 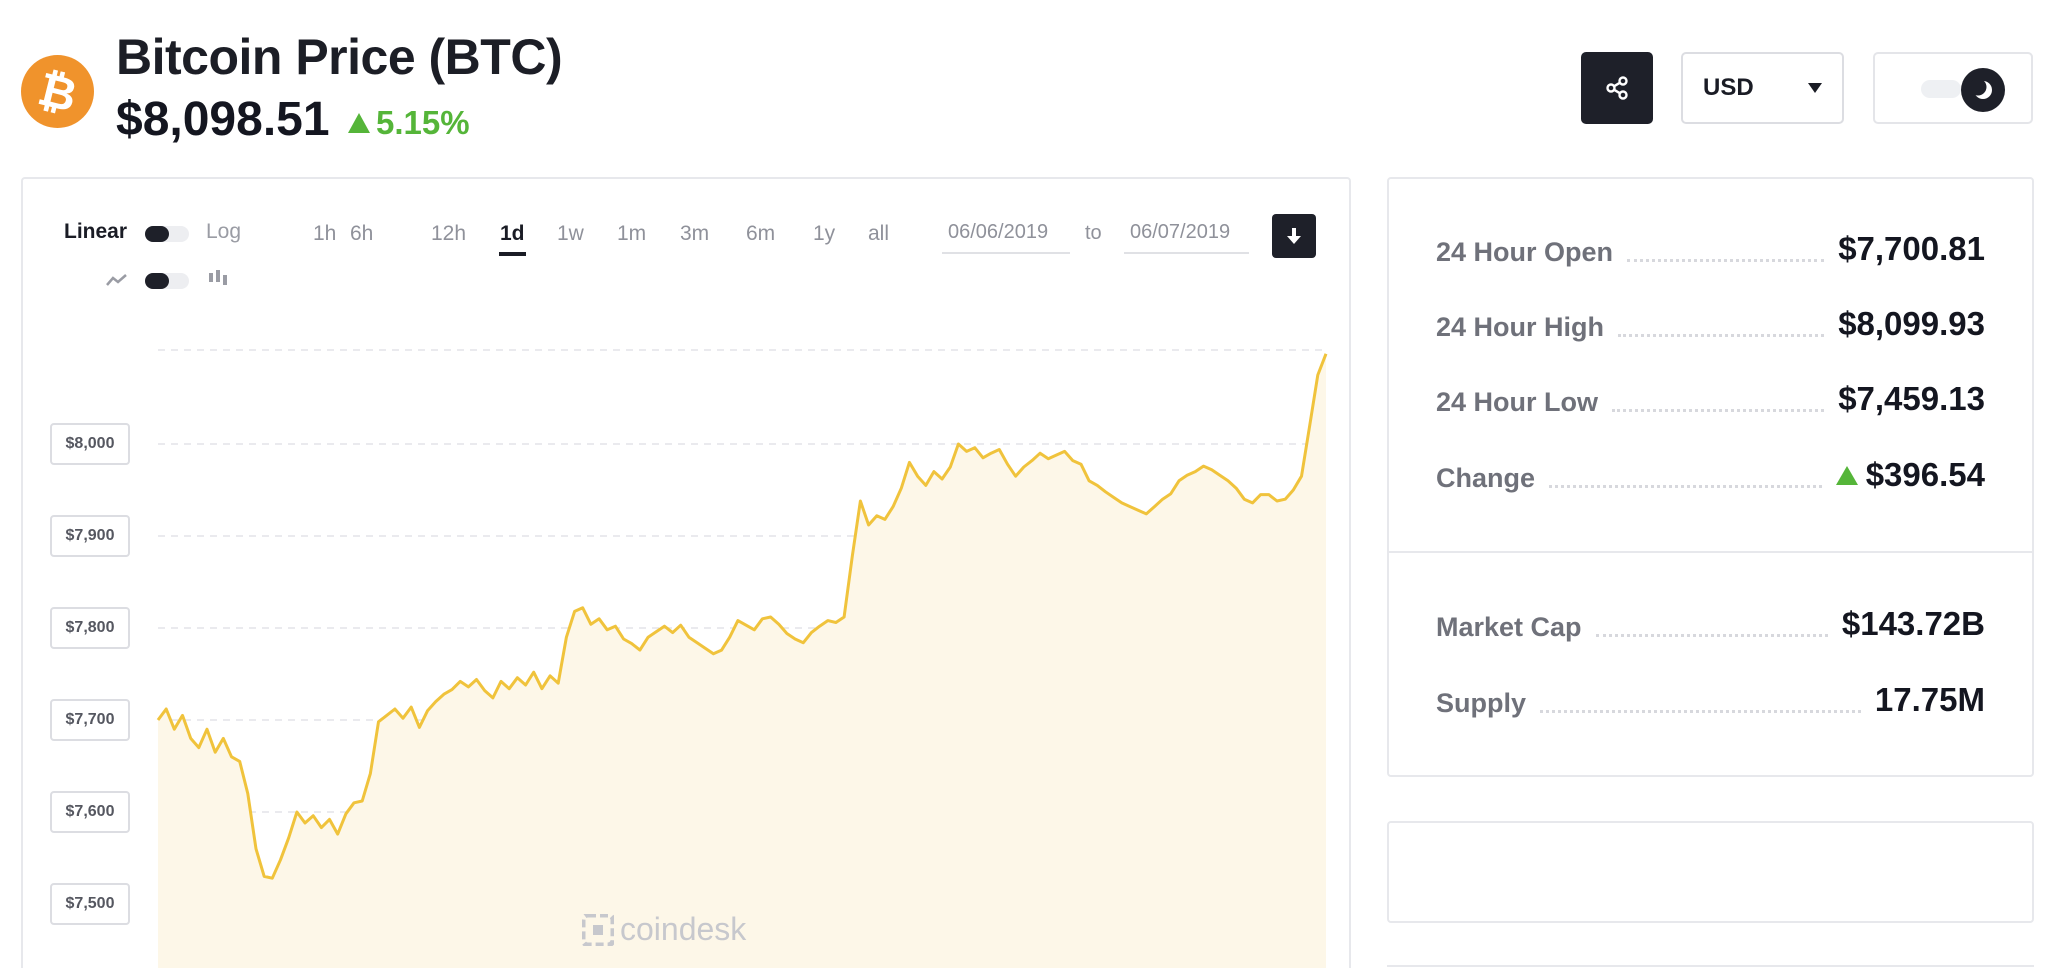 What do you see at coordinates (1710, 699) in the screenshot?
I see `stat-supply: Supply 17.75M` at bounding box center [1710, 699].